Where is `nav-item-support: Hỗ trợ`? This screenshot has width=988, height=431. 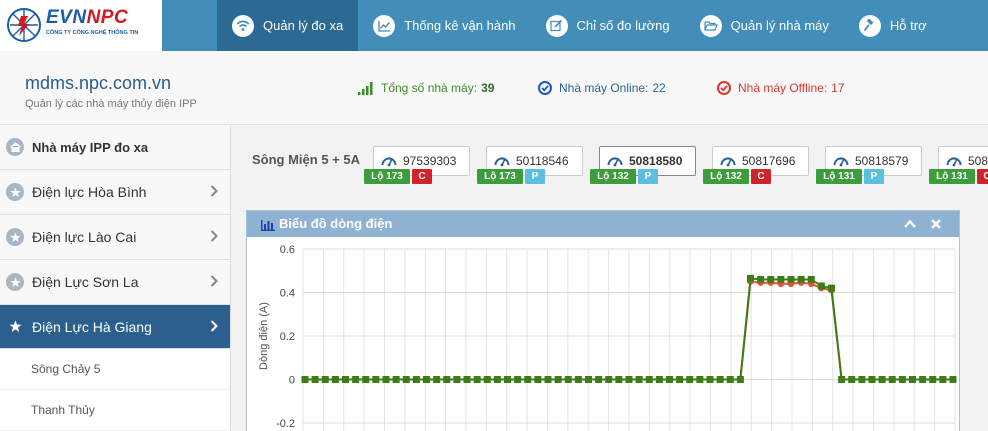
nav-item-support: Hỗ trợ is located at coordinates (893, 25).